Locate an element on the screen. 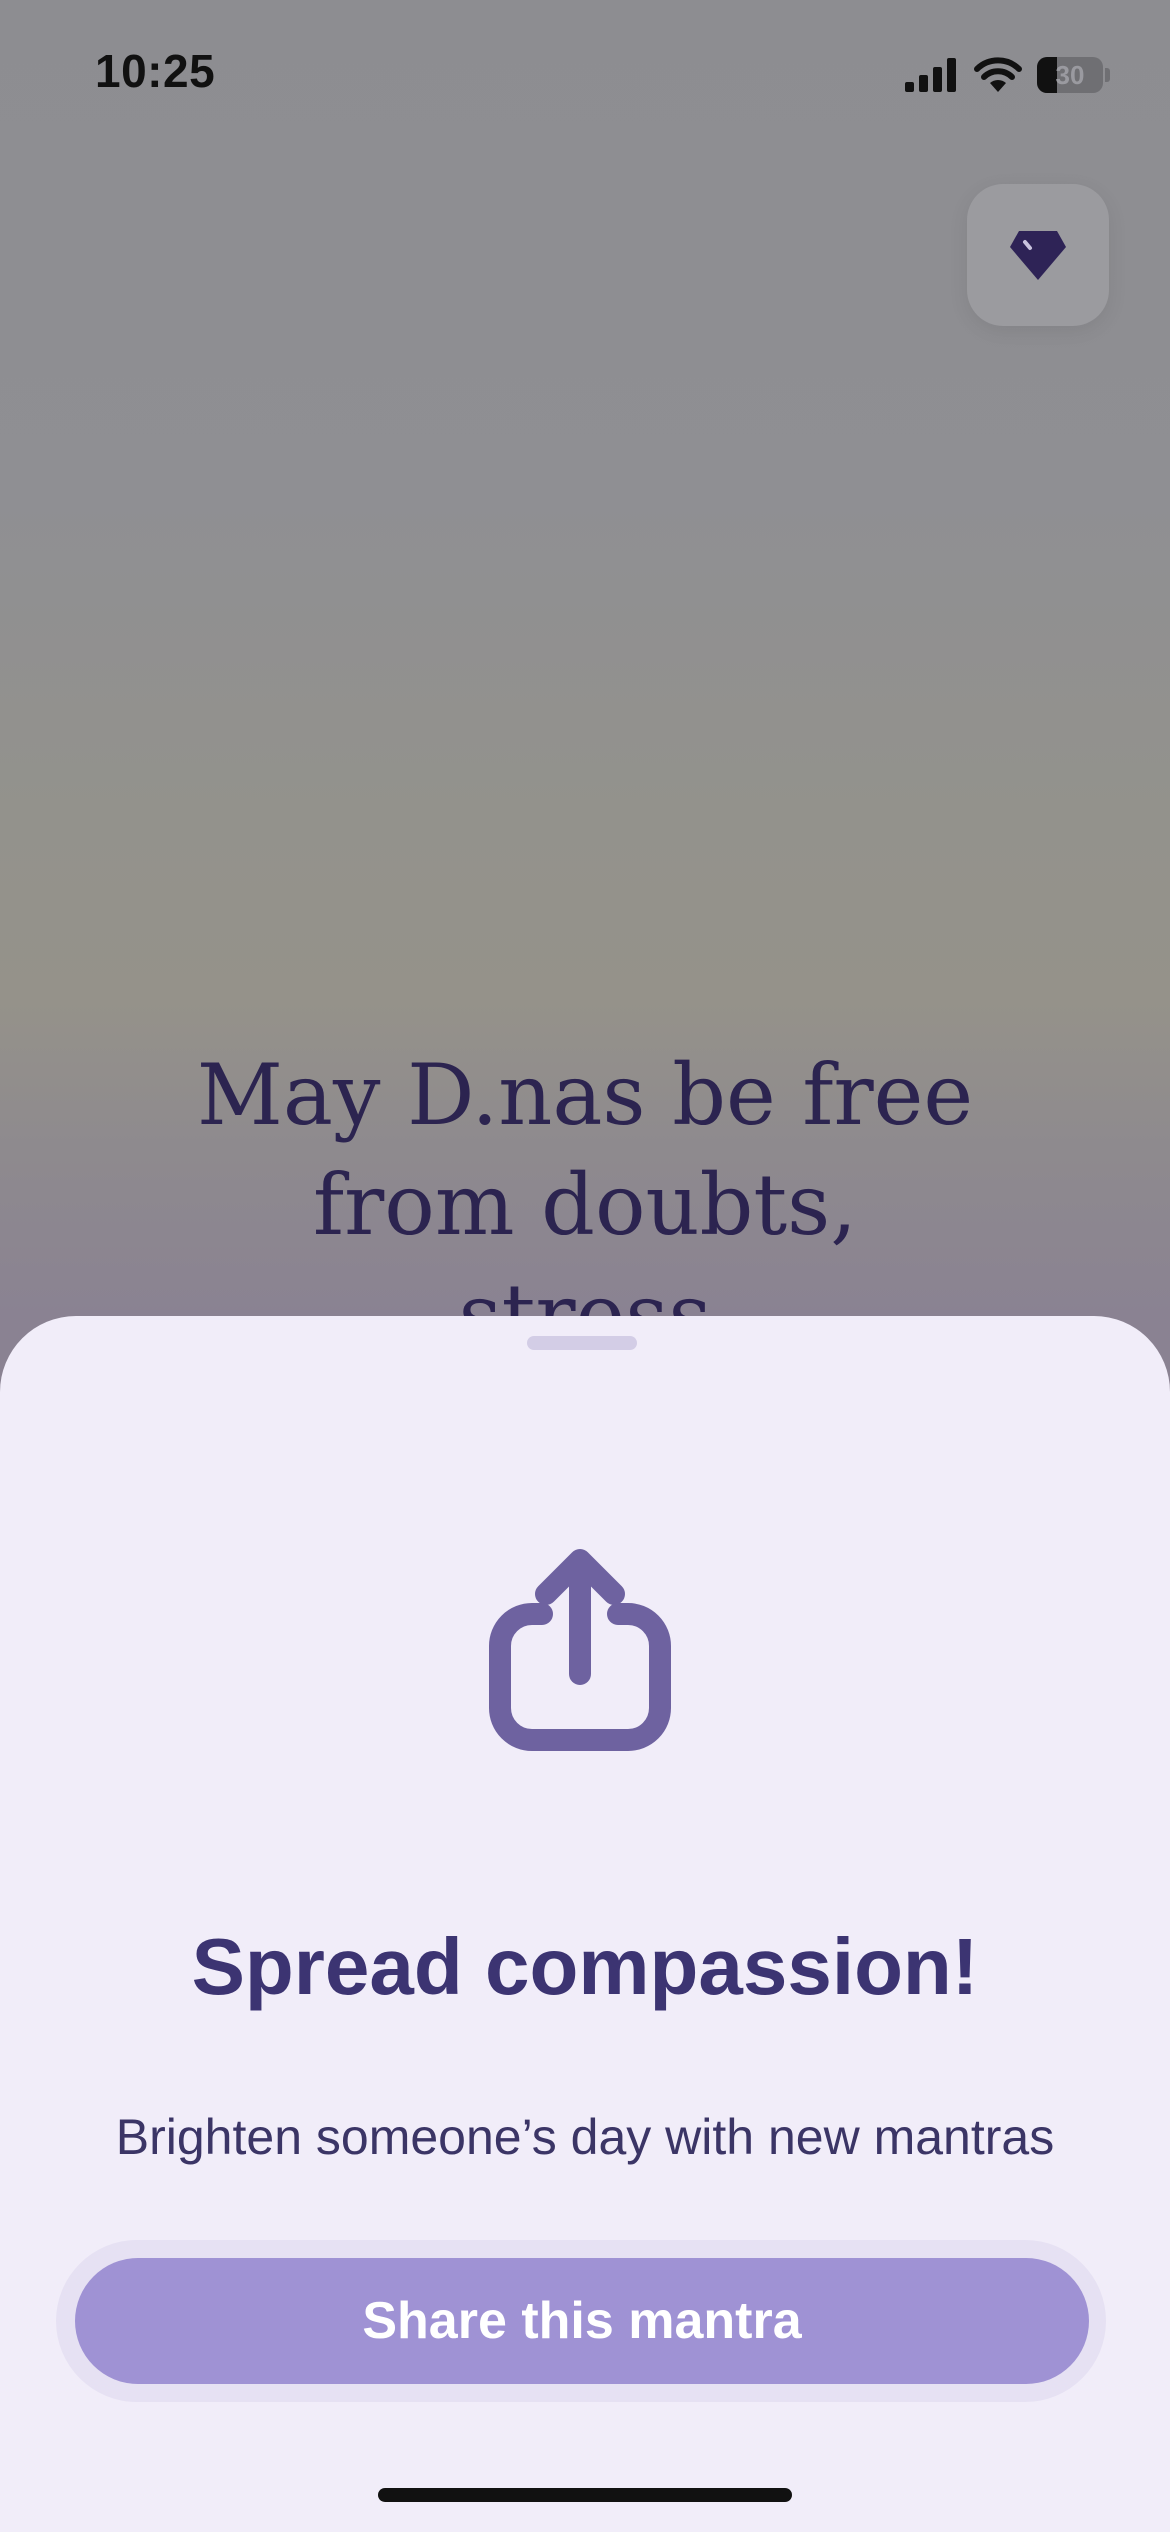 This screenshot has width=1170, height=2532. gem-icon is located at coordinates (1038, 255).